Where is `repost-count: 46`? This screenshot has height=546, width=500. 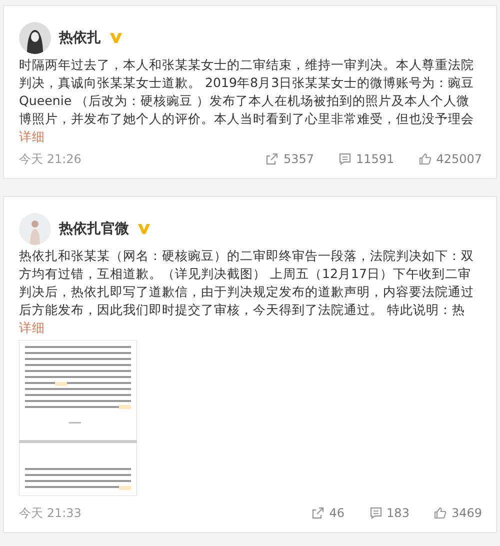
repost-count: 46 is located at coordinates (328, 513).